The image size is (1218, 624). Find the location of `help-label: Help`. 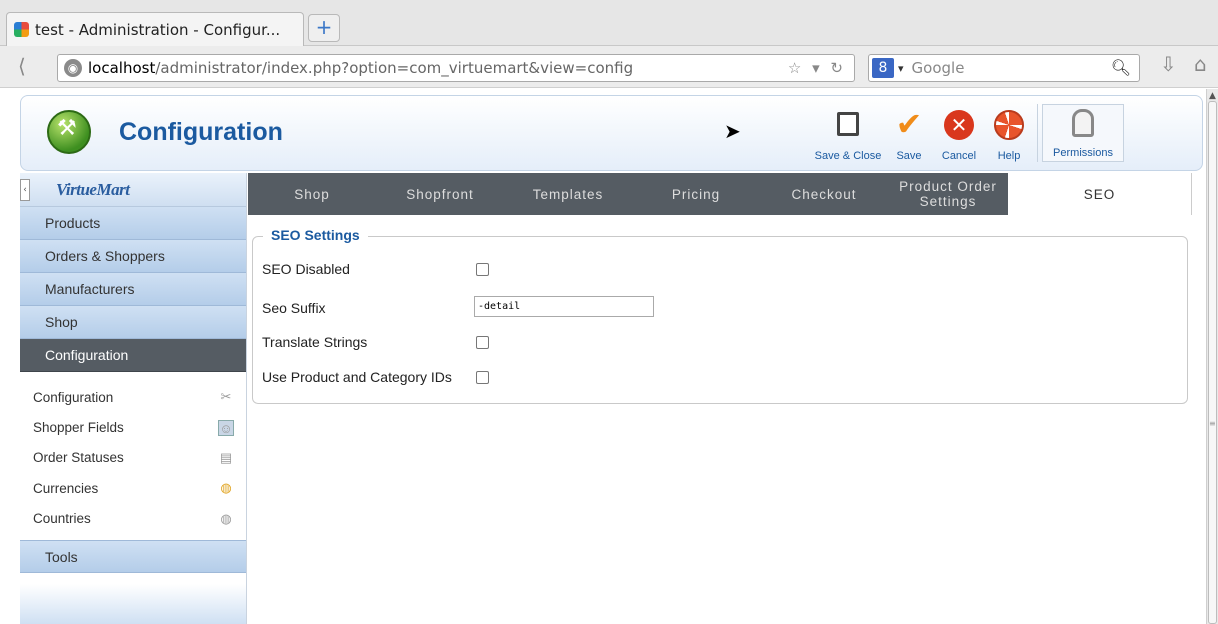

help-label: Help is located at coordinates (1009, 156).